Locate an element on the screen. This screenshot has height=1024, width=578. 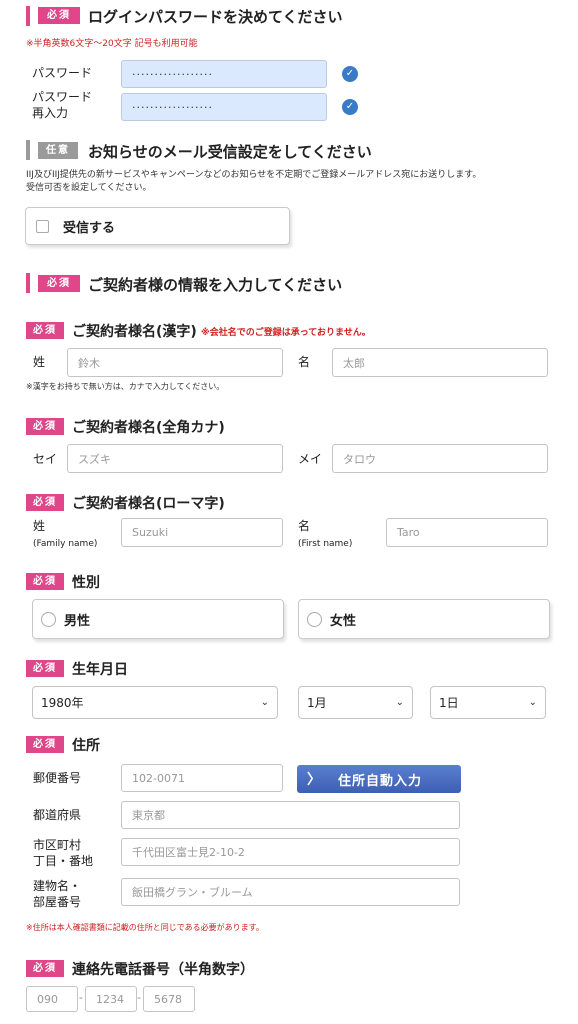
gender-female-label: 女性 is located at coordinates (343, 621).